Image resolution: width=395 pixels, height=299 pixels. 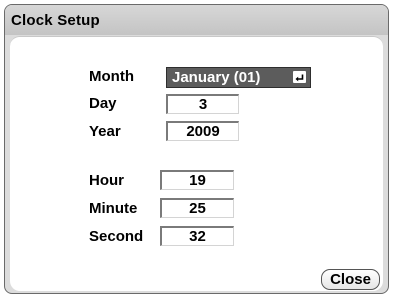 I want to click on day-label: Day, so click(x=103, y=103).